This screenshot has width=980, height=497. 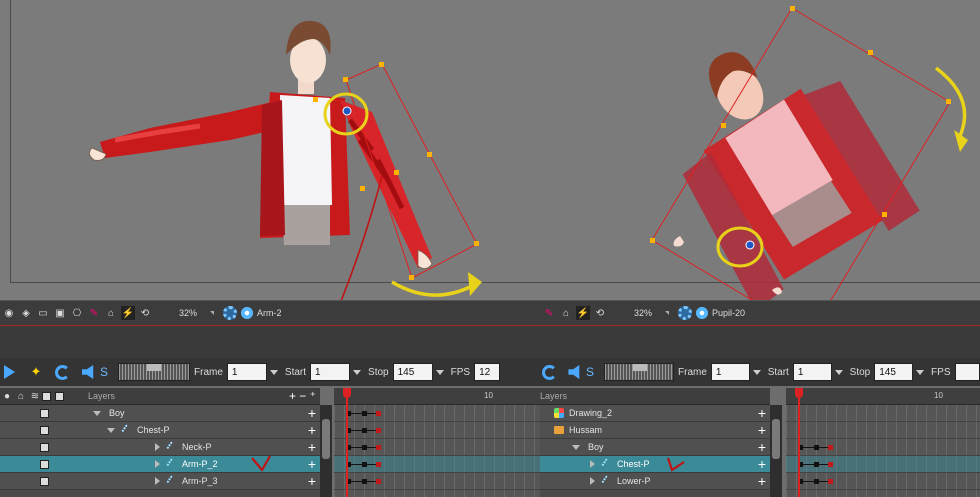 I want to click on layer-row-hussam: Hussam +, so click(x=655, y=430).